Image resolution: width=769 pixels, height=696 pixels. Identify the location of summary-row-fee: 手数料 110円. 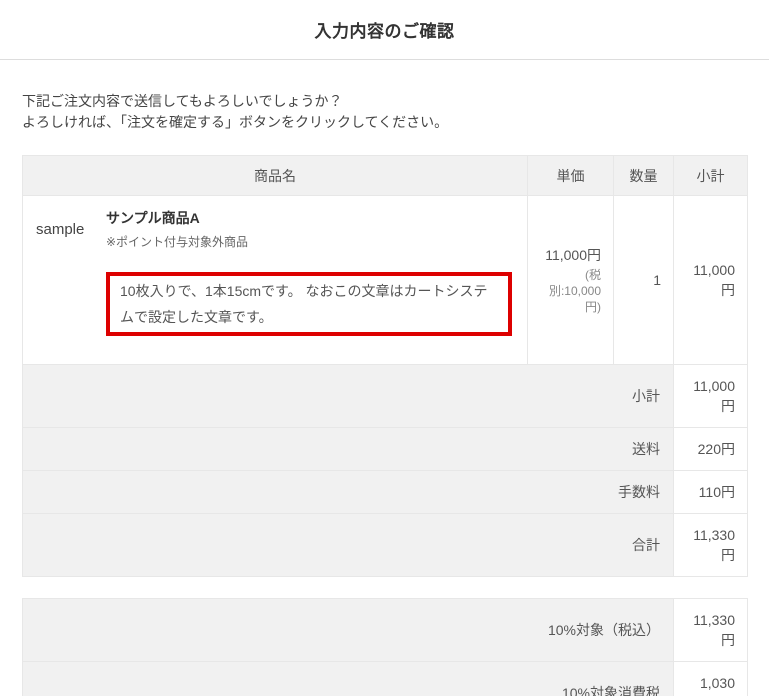
(385, 492).